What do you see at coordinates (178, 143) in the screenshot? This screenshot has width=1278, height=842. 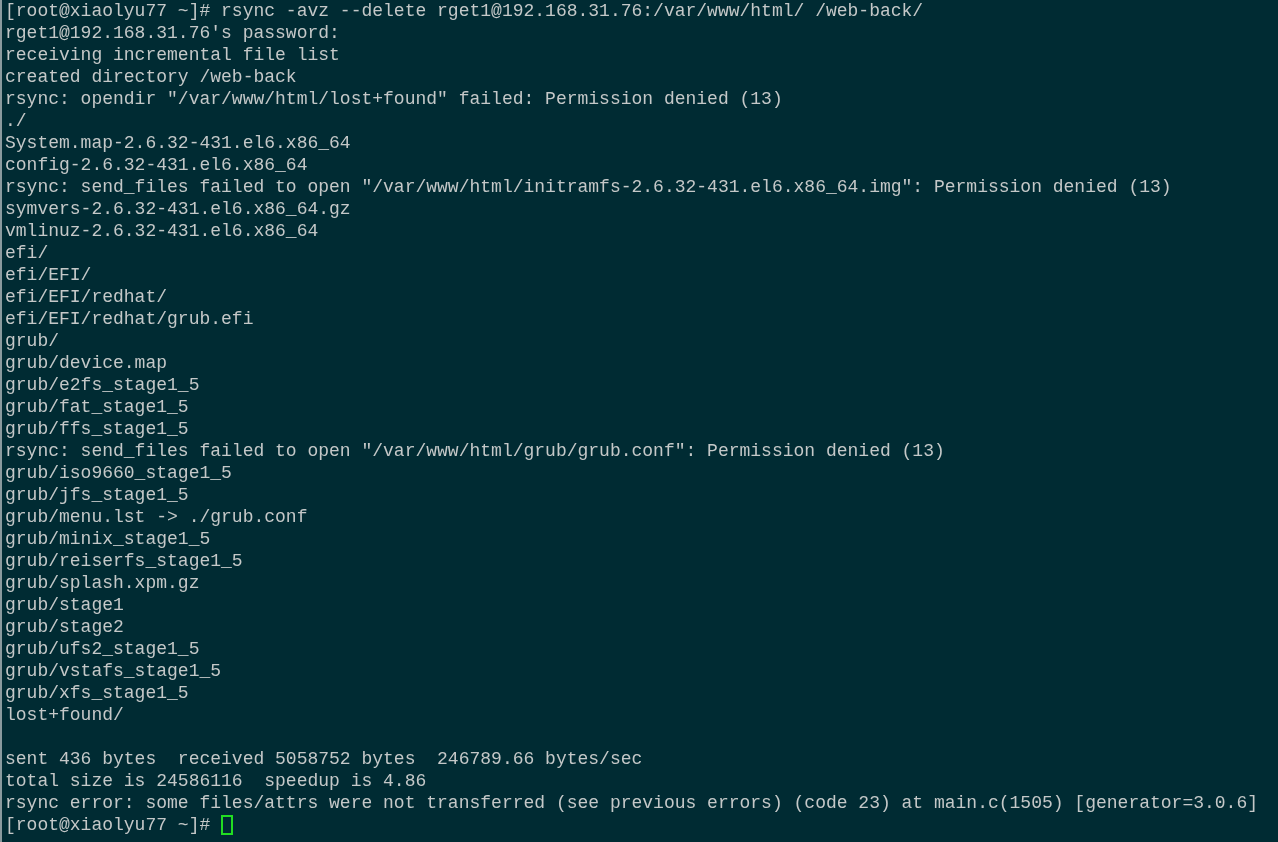 I see `terminal-line: System.map-2.6.32-431.el6.x86_64` at bounding box center [178, 143].